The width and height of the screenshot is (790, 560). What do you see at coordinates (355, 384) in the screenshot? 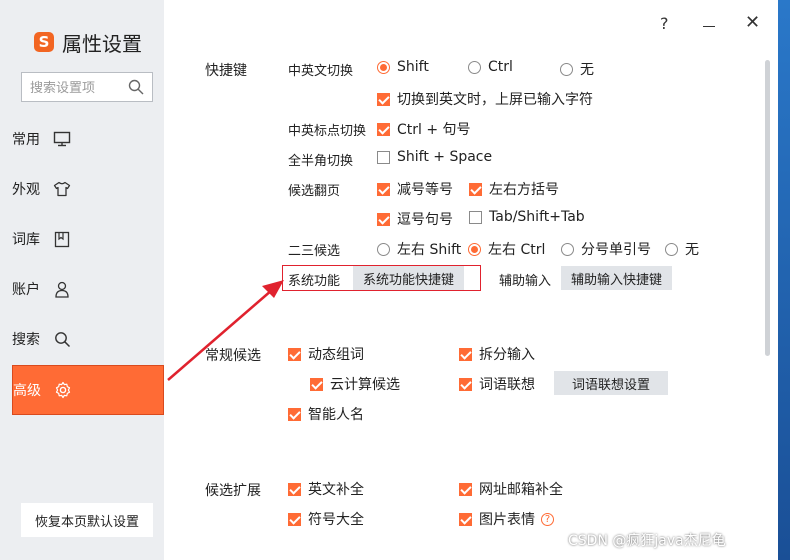
I see `checkbox-cloud-candidate: 云计算候选` at bounding box center [355, 384].